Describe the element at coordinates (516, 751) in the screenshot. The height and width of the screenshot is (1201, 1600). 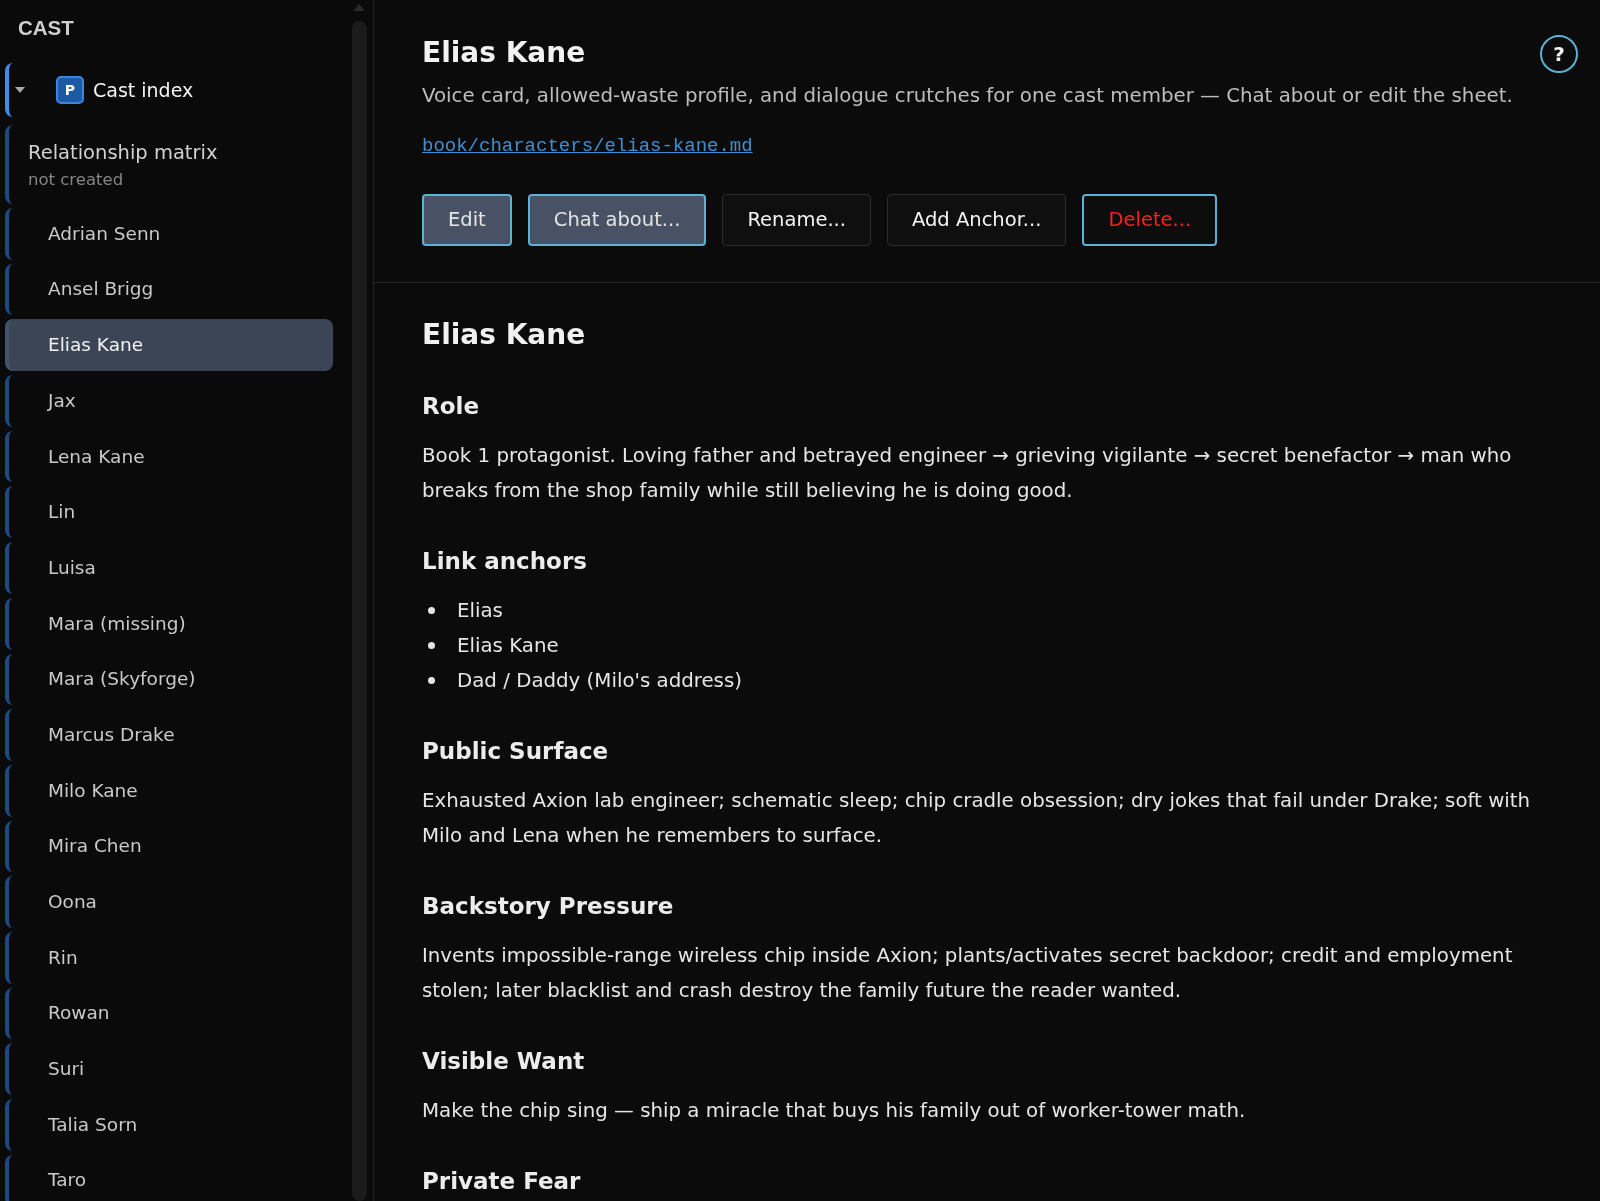
I see `section-heading: Public Surface` at that location.